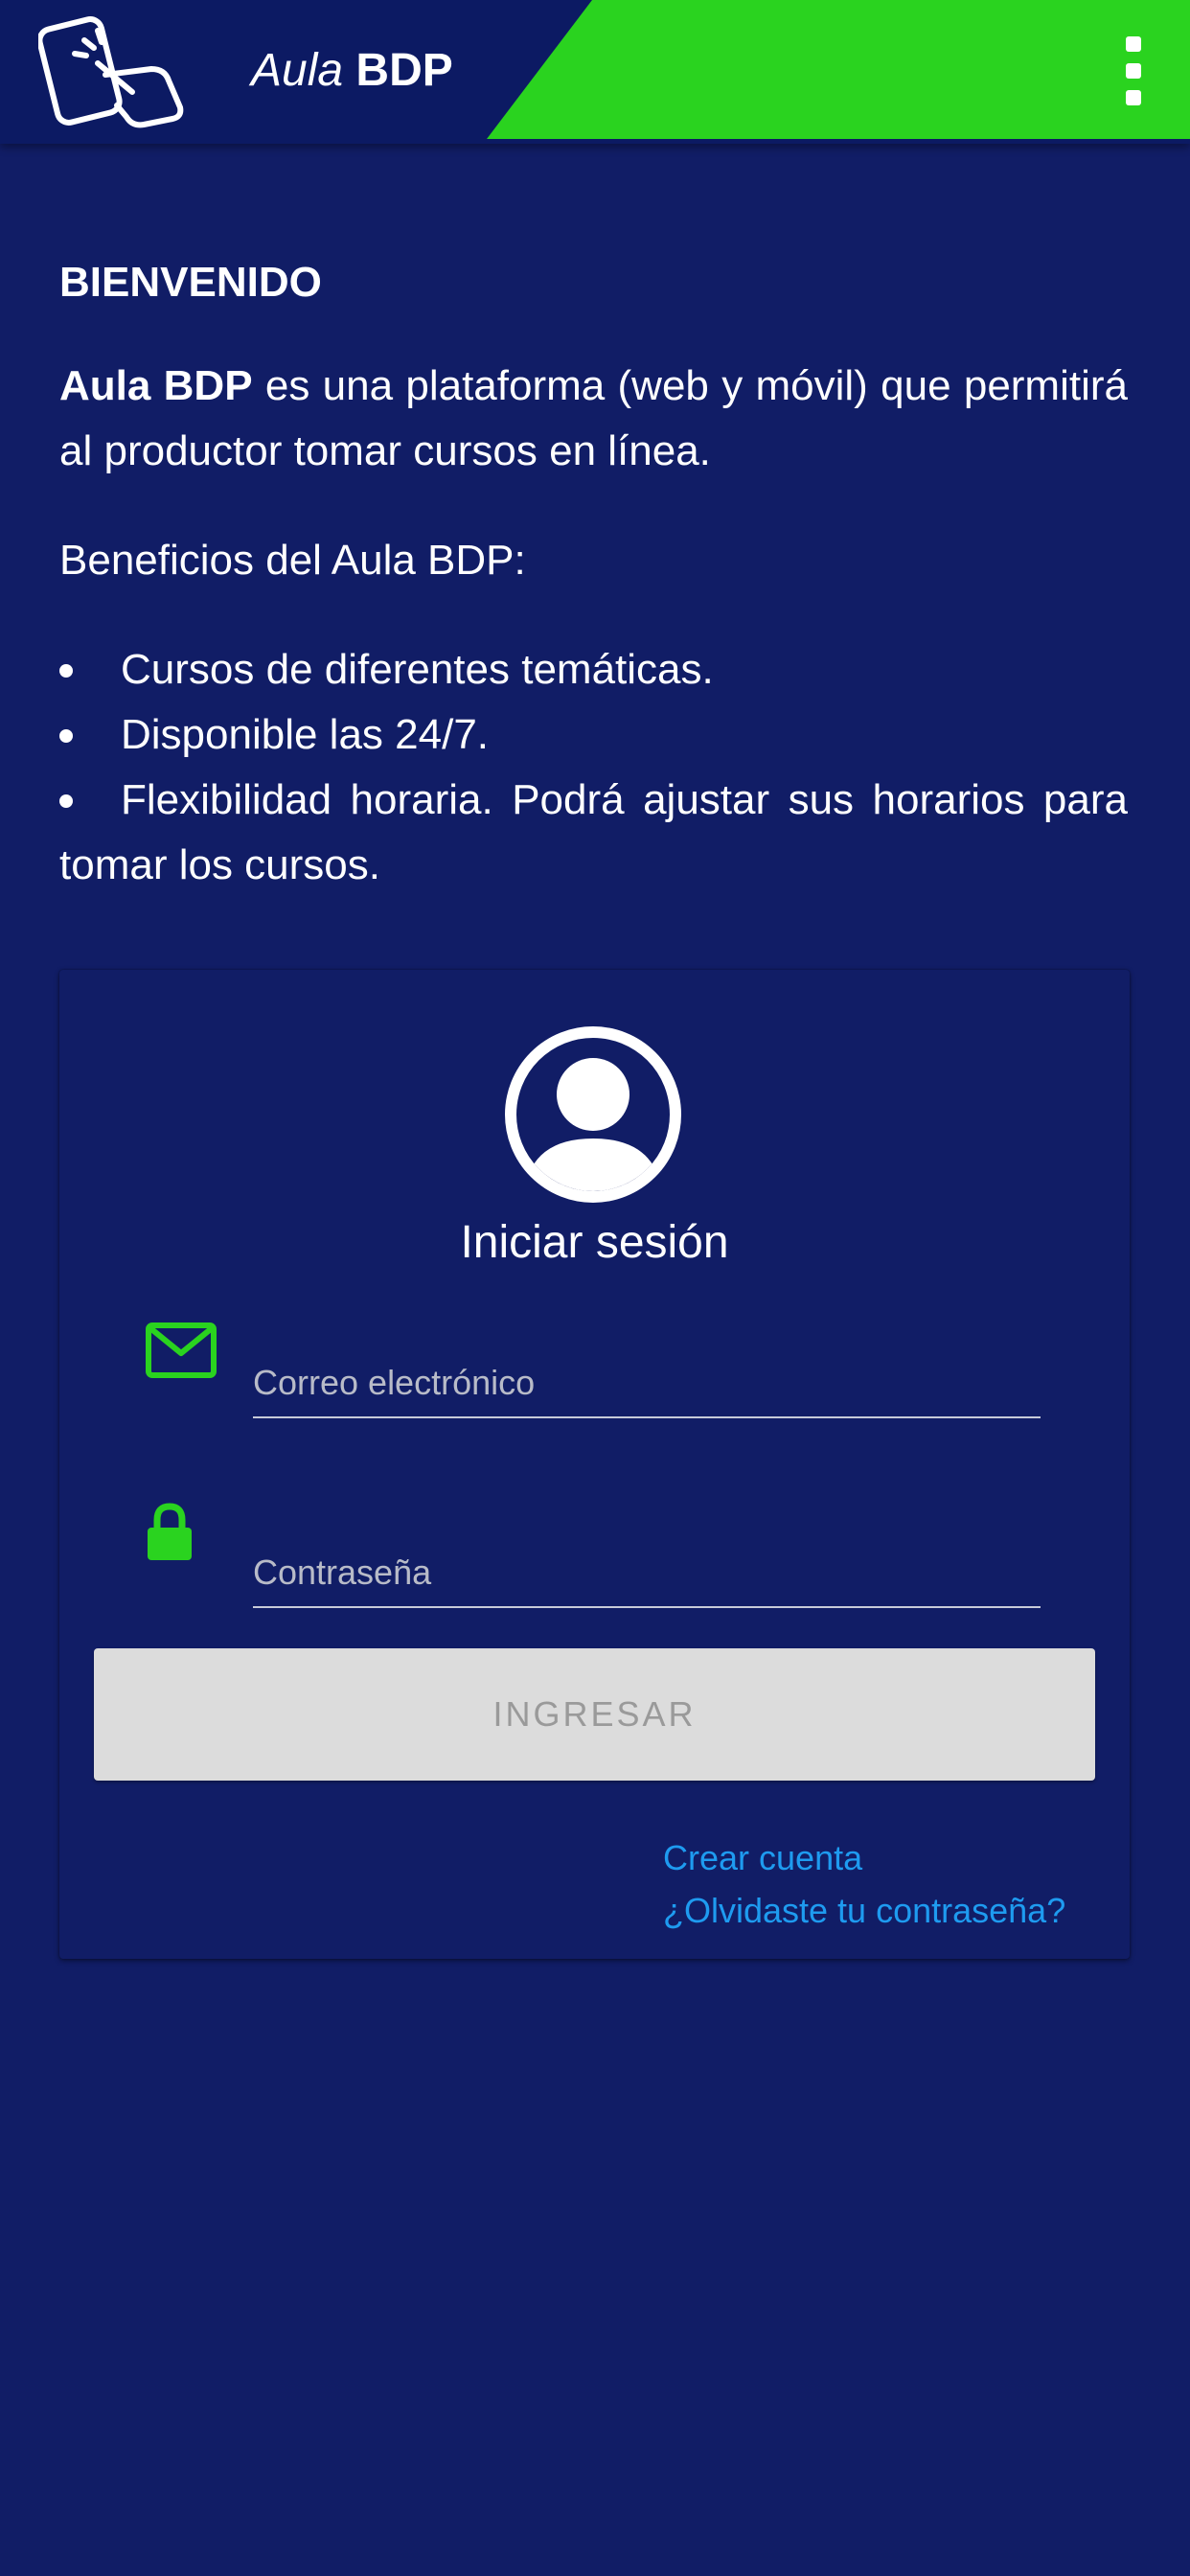 This screenshot has height=2576, width=1190. I want to click on login-title: Iniciar sesión, so click(594, 1242).